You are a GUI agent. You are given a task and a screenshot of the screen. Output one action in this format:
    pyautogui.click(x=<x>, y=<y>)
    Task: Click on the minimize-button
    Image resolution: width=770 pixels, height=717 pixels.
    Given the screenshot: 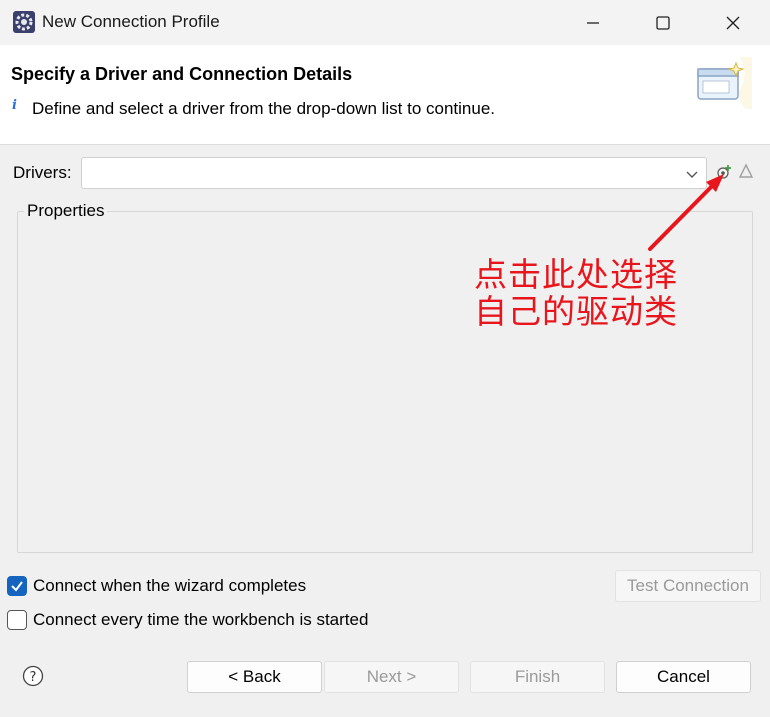 What is the action you would take?
    pyautogui.click(x=593, y=22)
    